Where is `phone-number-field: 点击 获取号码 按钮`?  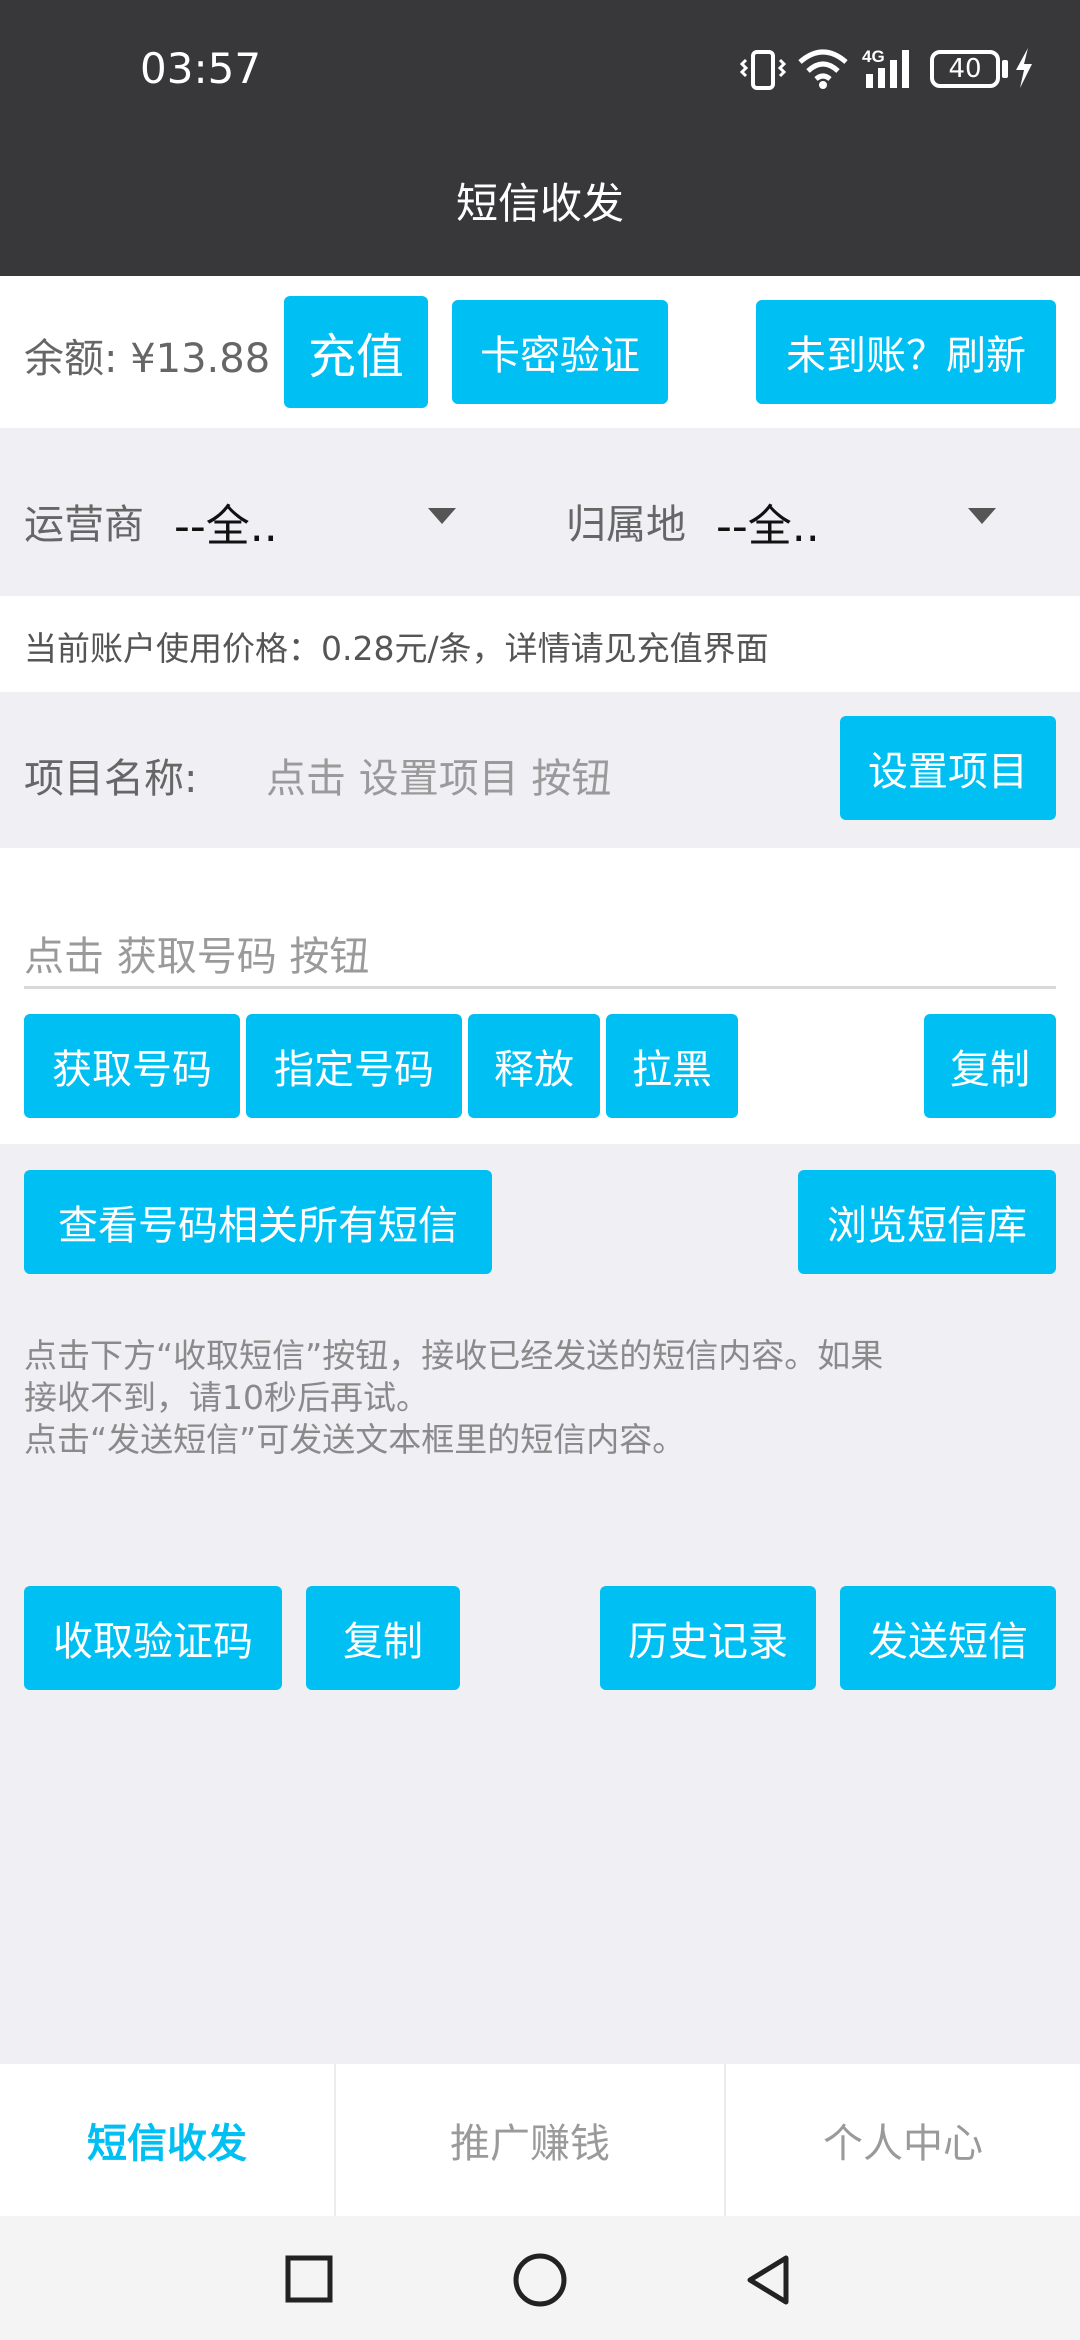 phone-number-field: 点击 获取号码 按钮 is located at coordinates (196, 953).